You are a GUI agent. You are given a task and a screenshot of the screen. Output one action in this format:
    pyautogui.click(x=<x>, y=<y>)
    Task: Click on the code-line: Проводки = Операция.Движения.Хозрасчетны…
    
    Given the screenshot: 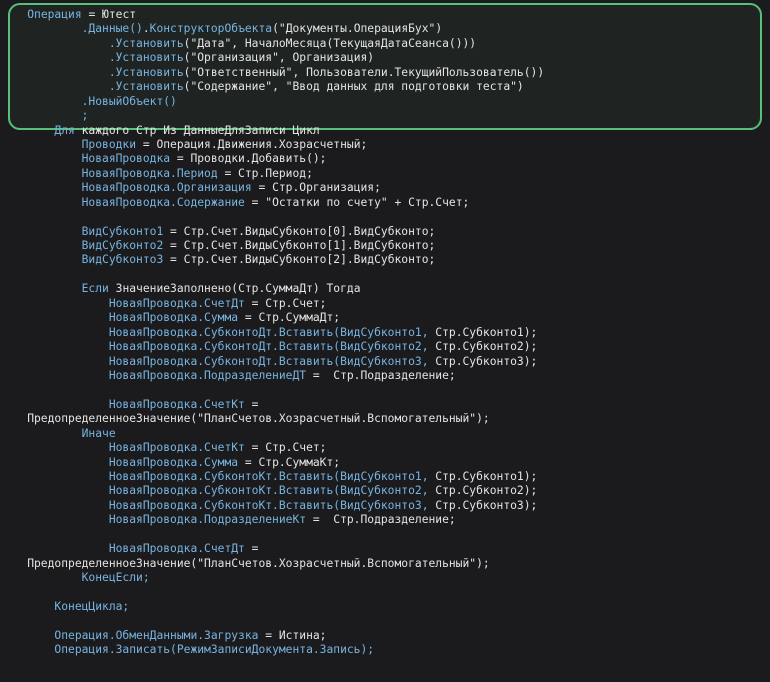 What is the action you would take?
    pyautogui.click(x=385, y=145)
    